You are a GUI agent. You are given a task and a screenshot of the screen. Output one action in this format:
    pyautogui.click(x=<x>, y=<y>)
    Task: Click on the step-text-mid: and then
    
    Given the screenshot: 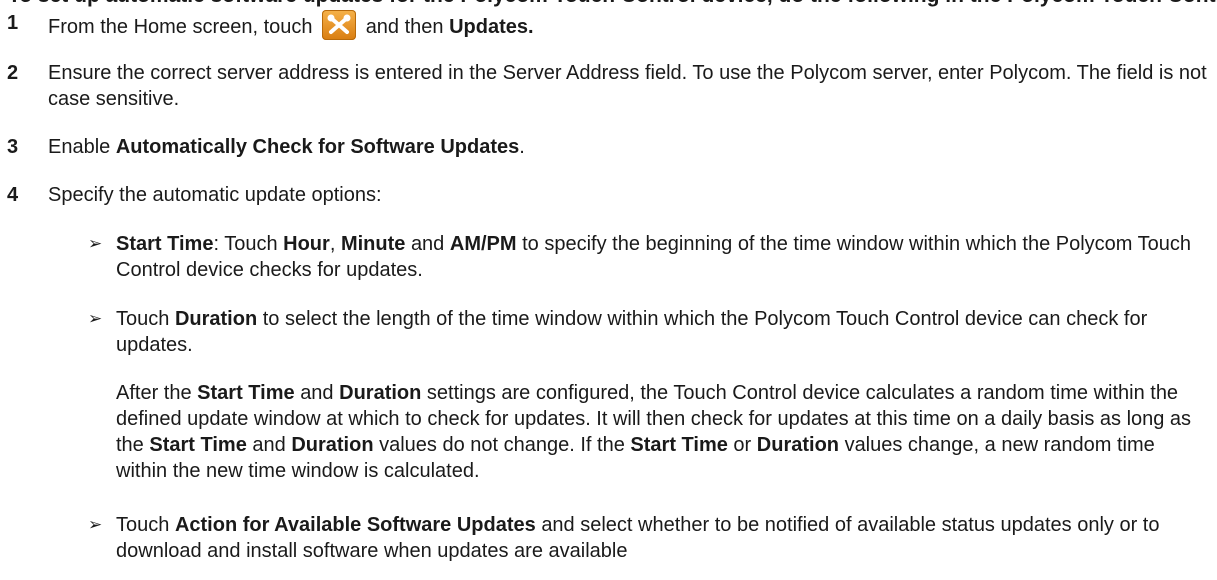 What is the action you would take?
    pyautogui.click(x=404, y=27)
    